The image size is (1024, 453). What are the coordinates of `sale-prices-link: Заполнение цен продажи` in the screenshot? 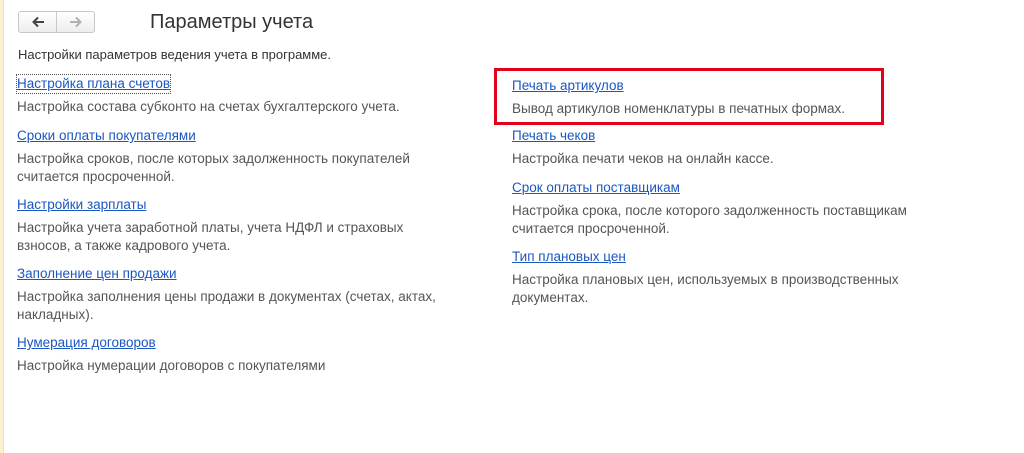 It's located at (97, 274).